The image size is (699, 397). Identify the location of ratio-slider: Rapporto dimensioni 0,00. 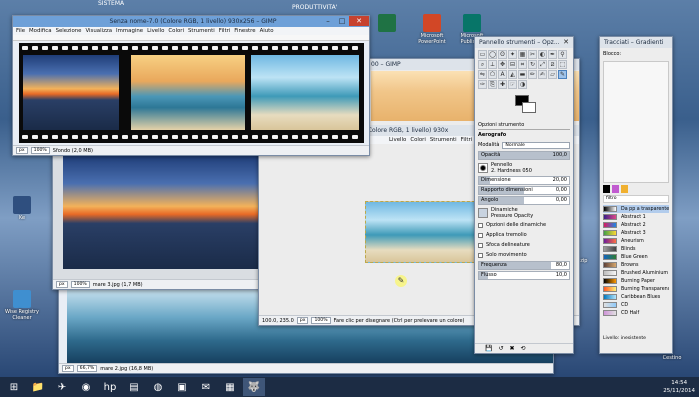
(524, 190).